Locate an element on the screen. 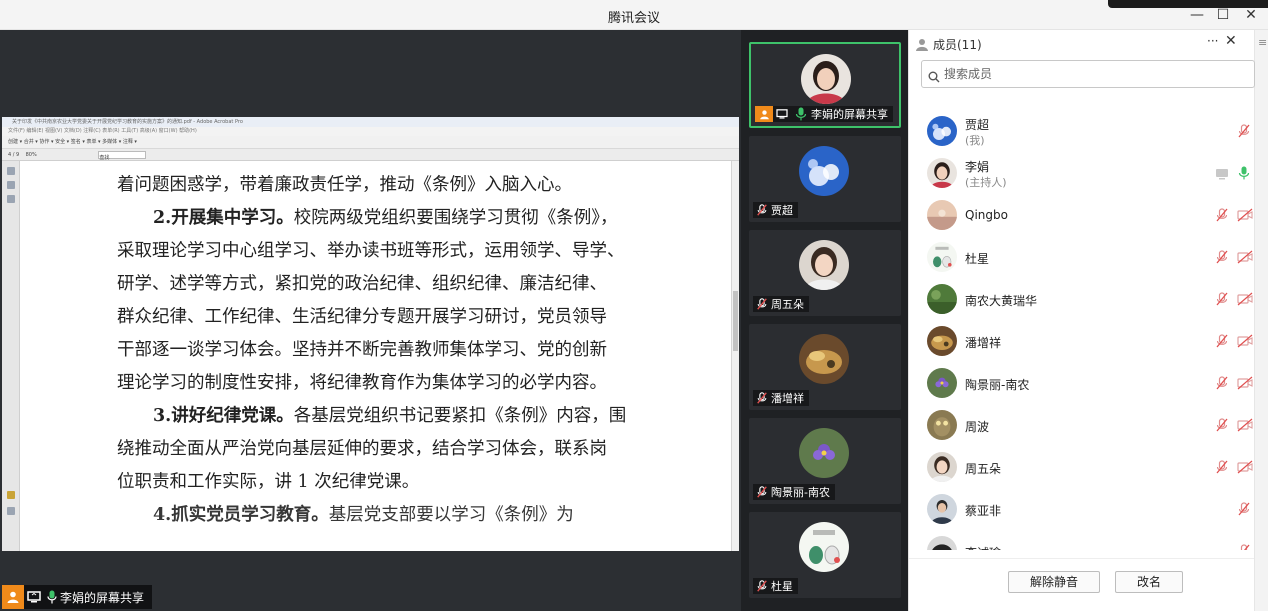 The image size is (1268, 611). video-tile-name-bar: 李娟的屏幕共享 is located at coordinates (824, 114).